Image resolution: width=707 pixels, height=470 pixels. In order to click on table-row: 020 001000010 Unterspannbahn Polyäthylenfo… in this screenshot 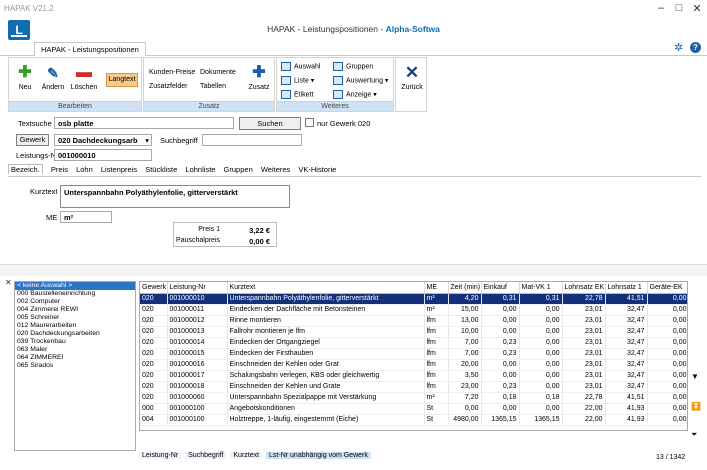, I will do `click(413, 299)`.